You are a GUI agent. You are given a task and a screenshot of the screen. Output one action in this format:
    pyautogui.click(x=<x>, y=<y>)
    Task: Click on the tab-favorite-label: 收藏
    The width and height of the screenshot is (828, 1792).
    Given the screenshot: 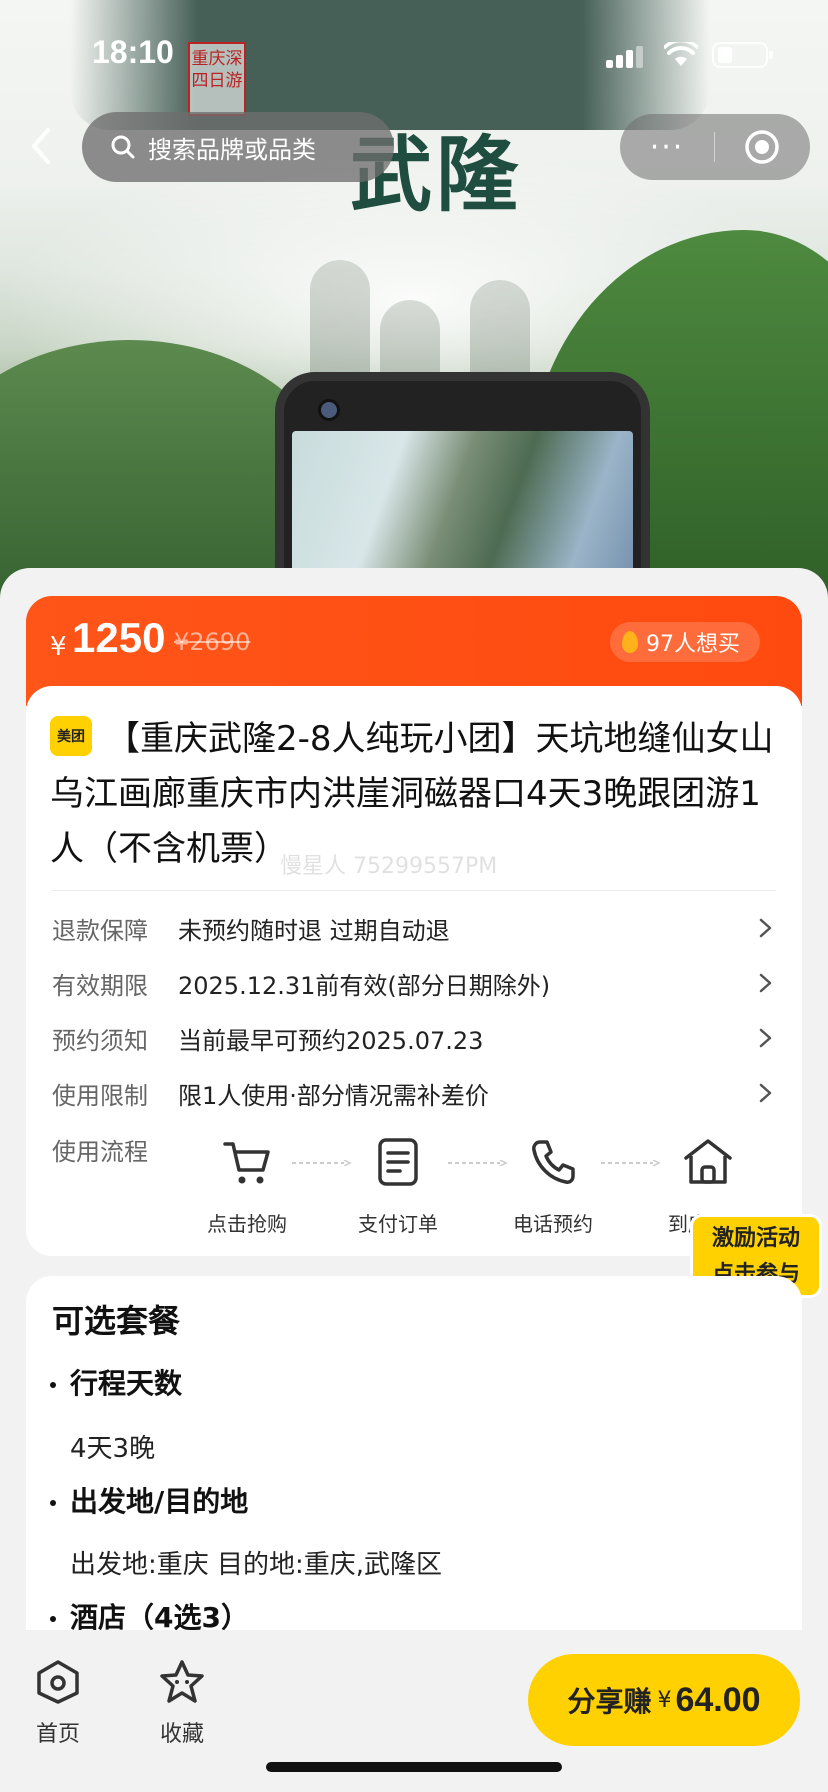 What is the action you would take?
    pyautogui.click(x=181, y=1734)
    